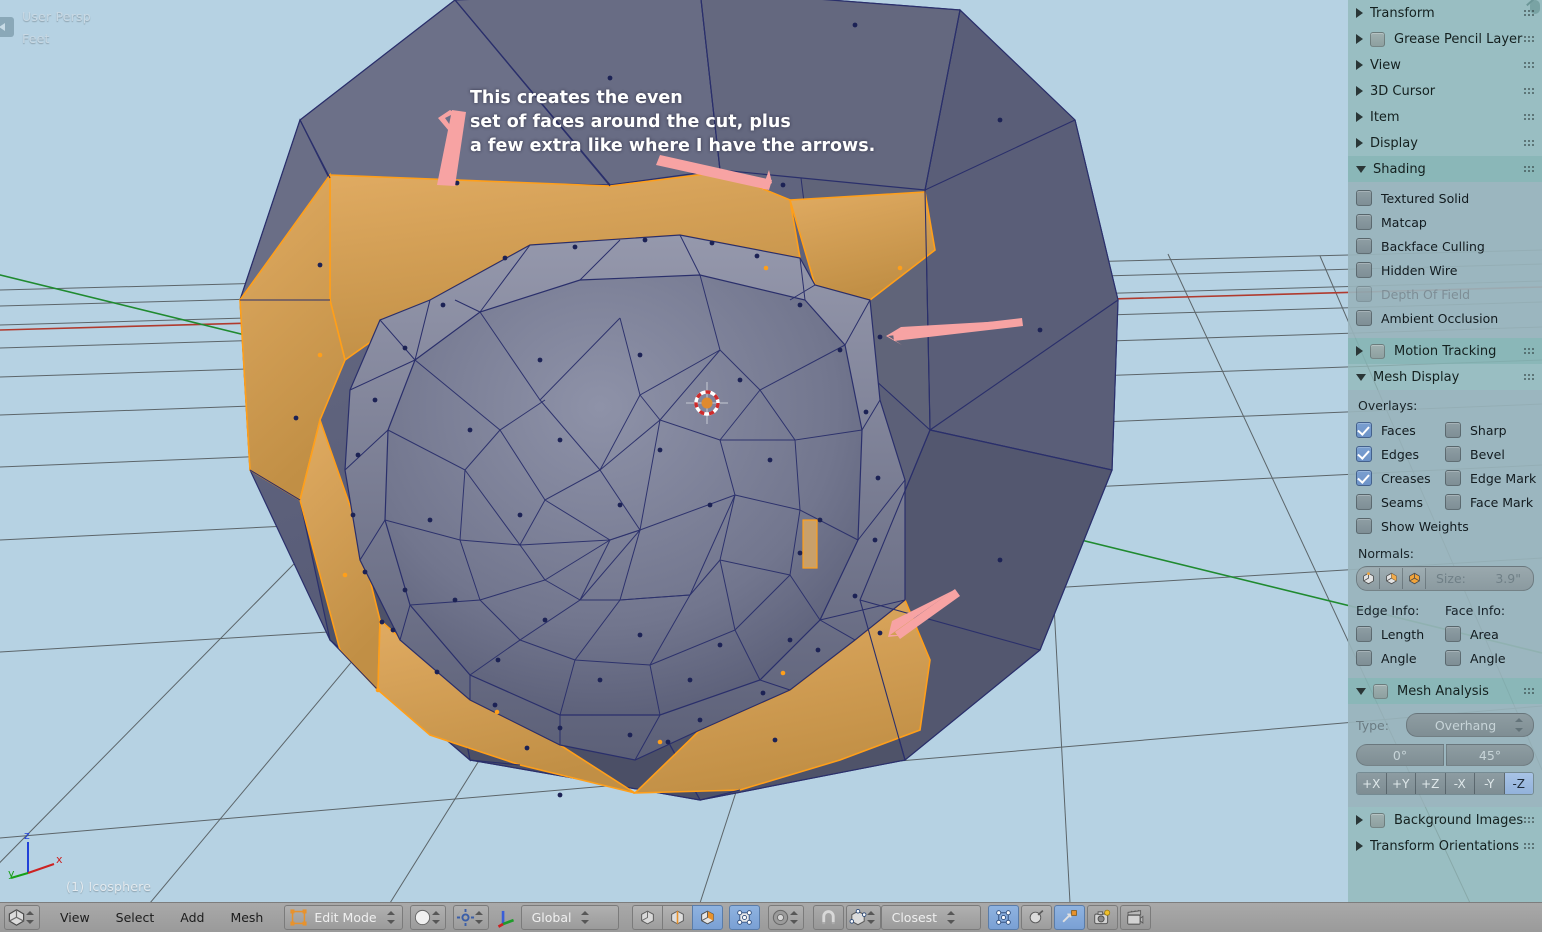 The width and height of the screenshot is (1542, 932). Describe the element at coordinates (1368, 578) in the screenshot. I see `vertex-normal-icon` at that location.